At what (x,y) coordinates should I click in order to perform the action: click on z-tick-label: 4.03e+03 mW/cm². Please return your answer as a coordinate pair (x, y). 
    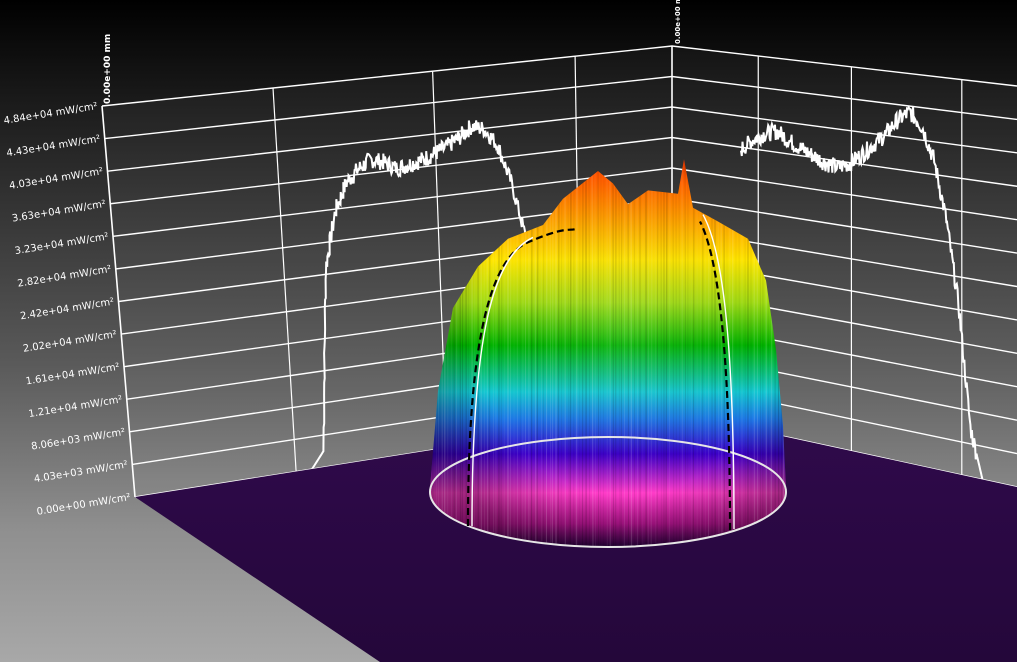
    Looking at the image, I should click on (81, 473).